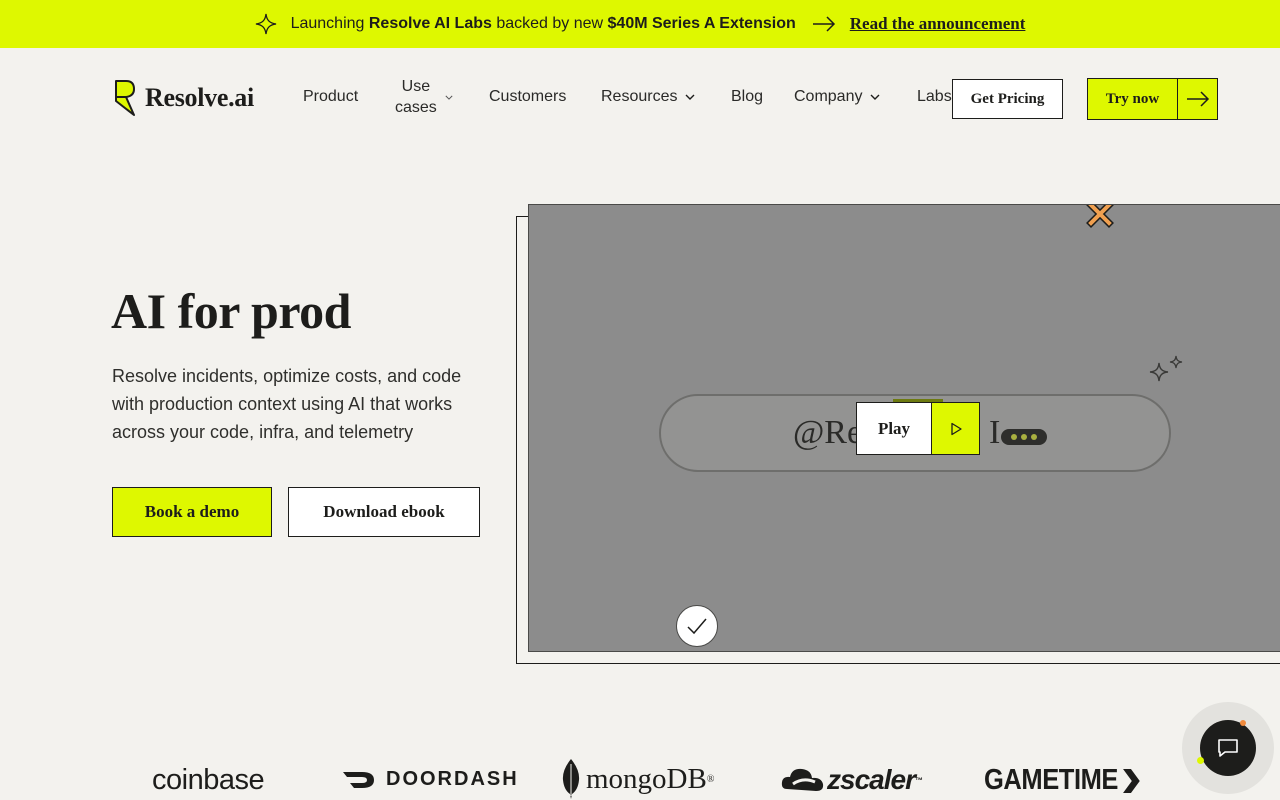  What do you see at coordinates (125, 98) in the screenshot?
I see `resolve-logo-icon` at bounding box center [125, 98].